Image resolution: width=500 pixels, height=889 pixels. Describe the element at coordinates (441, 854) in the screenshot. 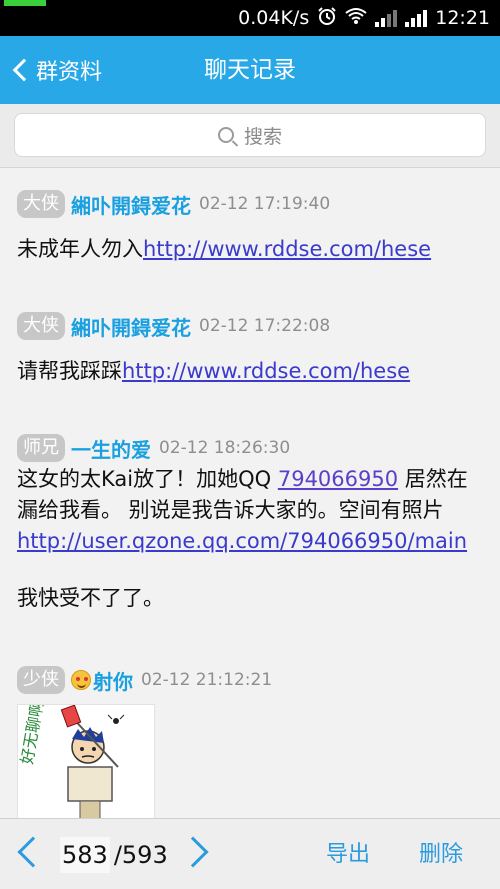

I see `delete-button: 删除` at that location.